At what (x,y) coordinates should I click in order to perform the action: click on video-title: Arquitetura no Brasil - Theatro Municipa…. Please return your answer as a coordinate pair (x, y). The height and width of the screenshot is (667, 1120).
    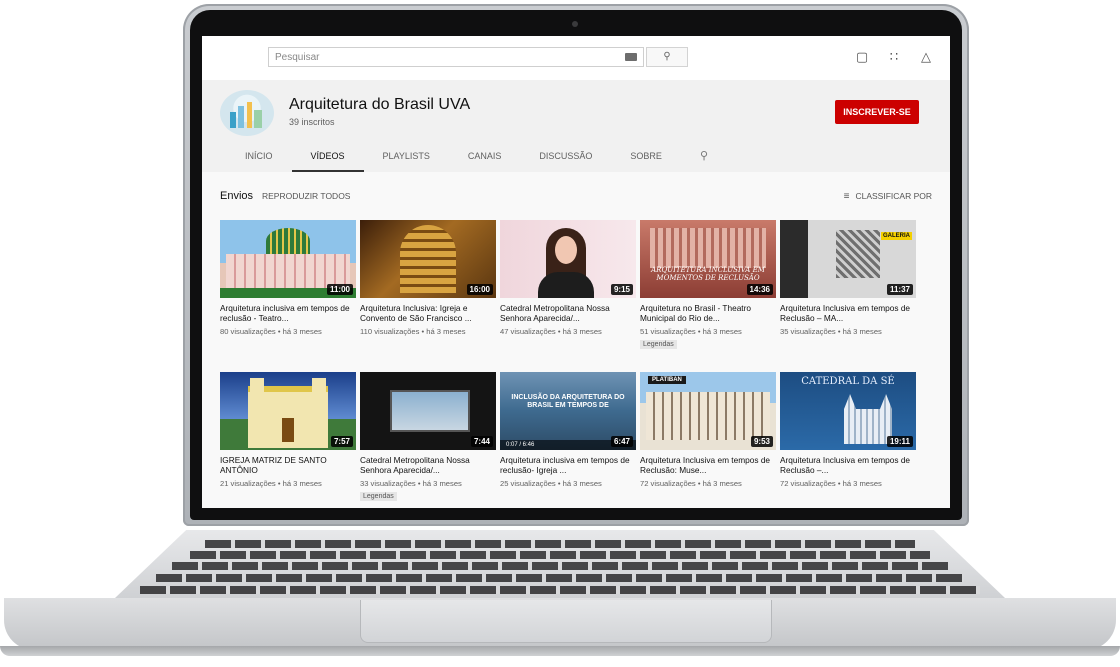
    Looking at the image, I should click on (708, 313).